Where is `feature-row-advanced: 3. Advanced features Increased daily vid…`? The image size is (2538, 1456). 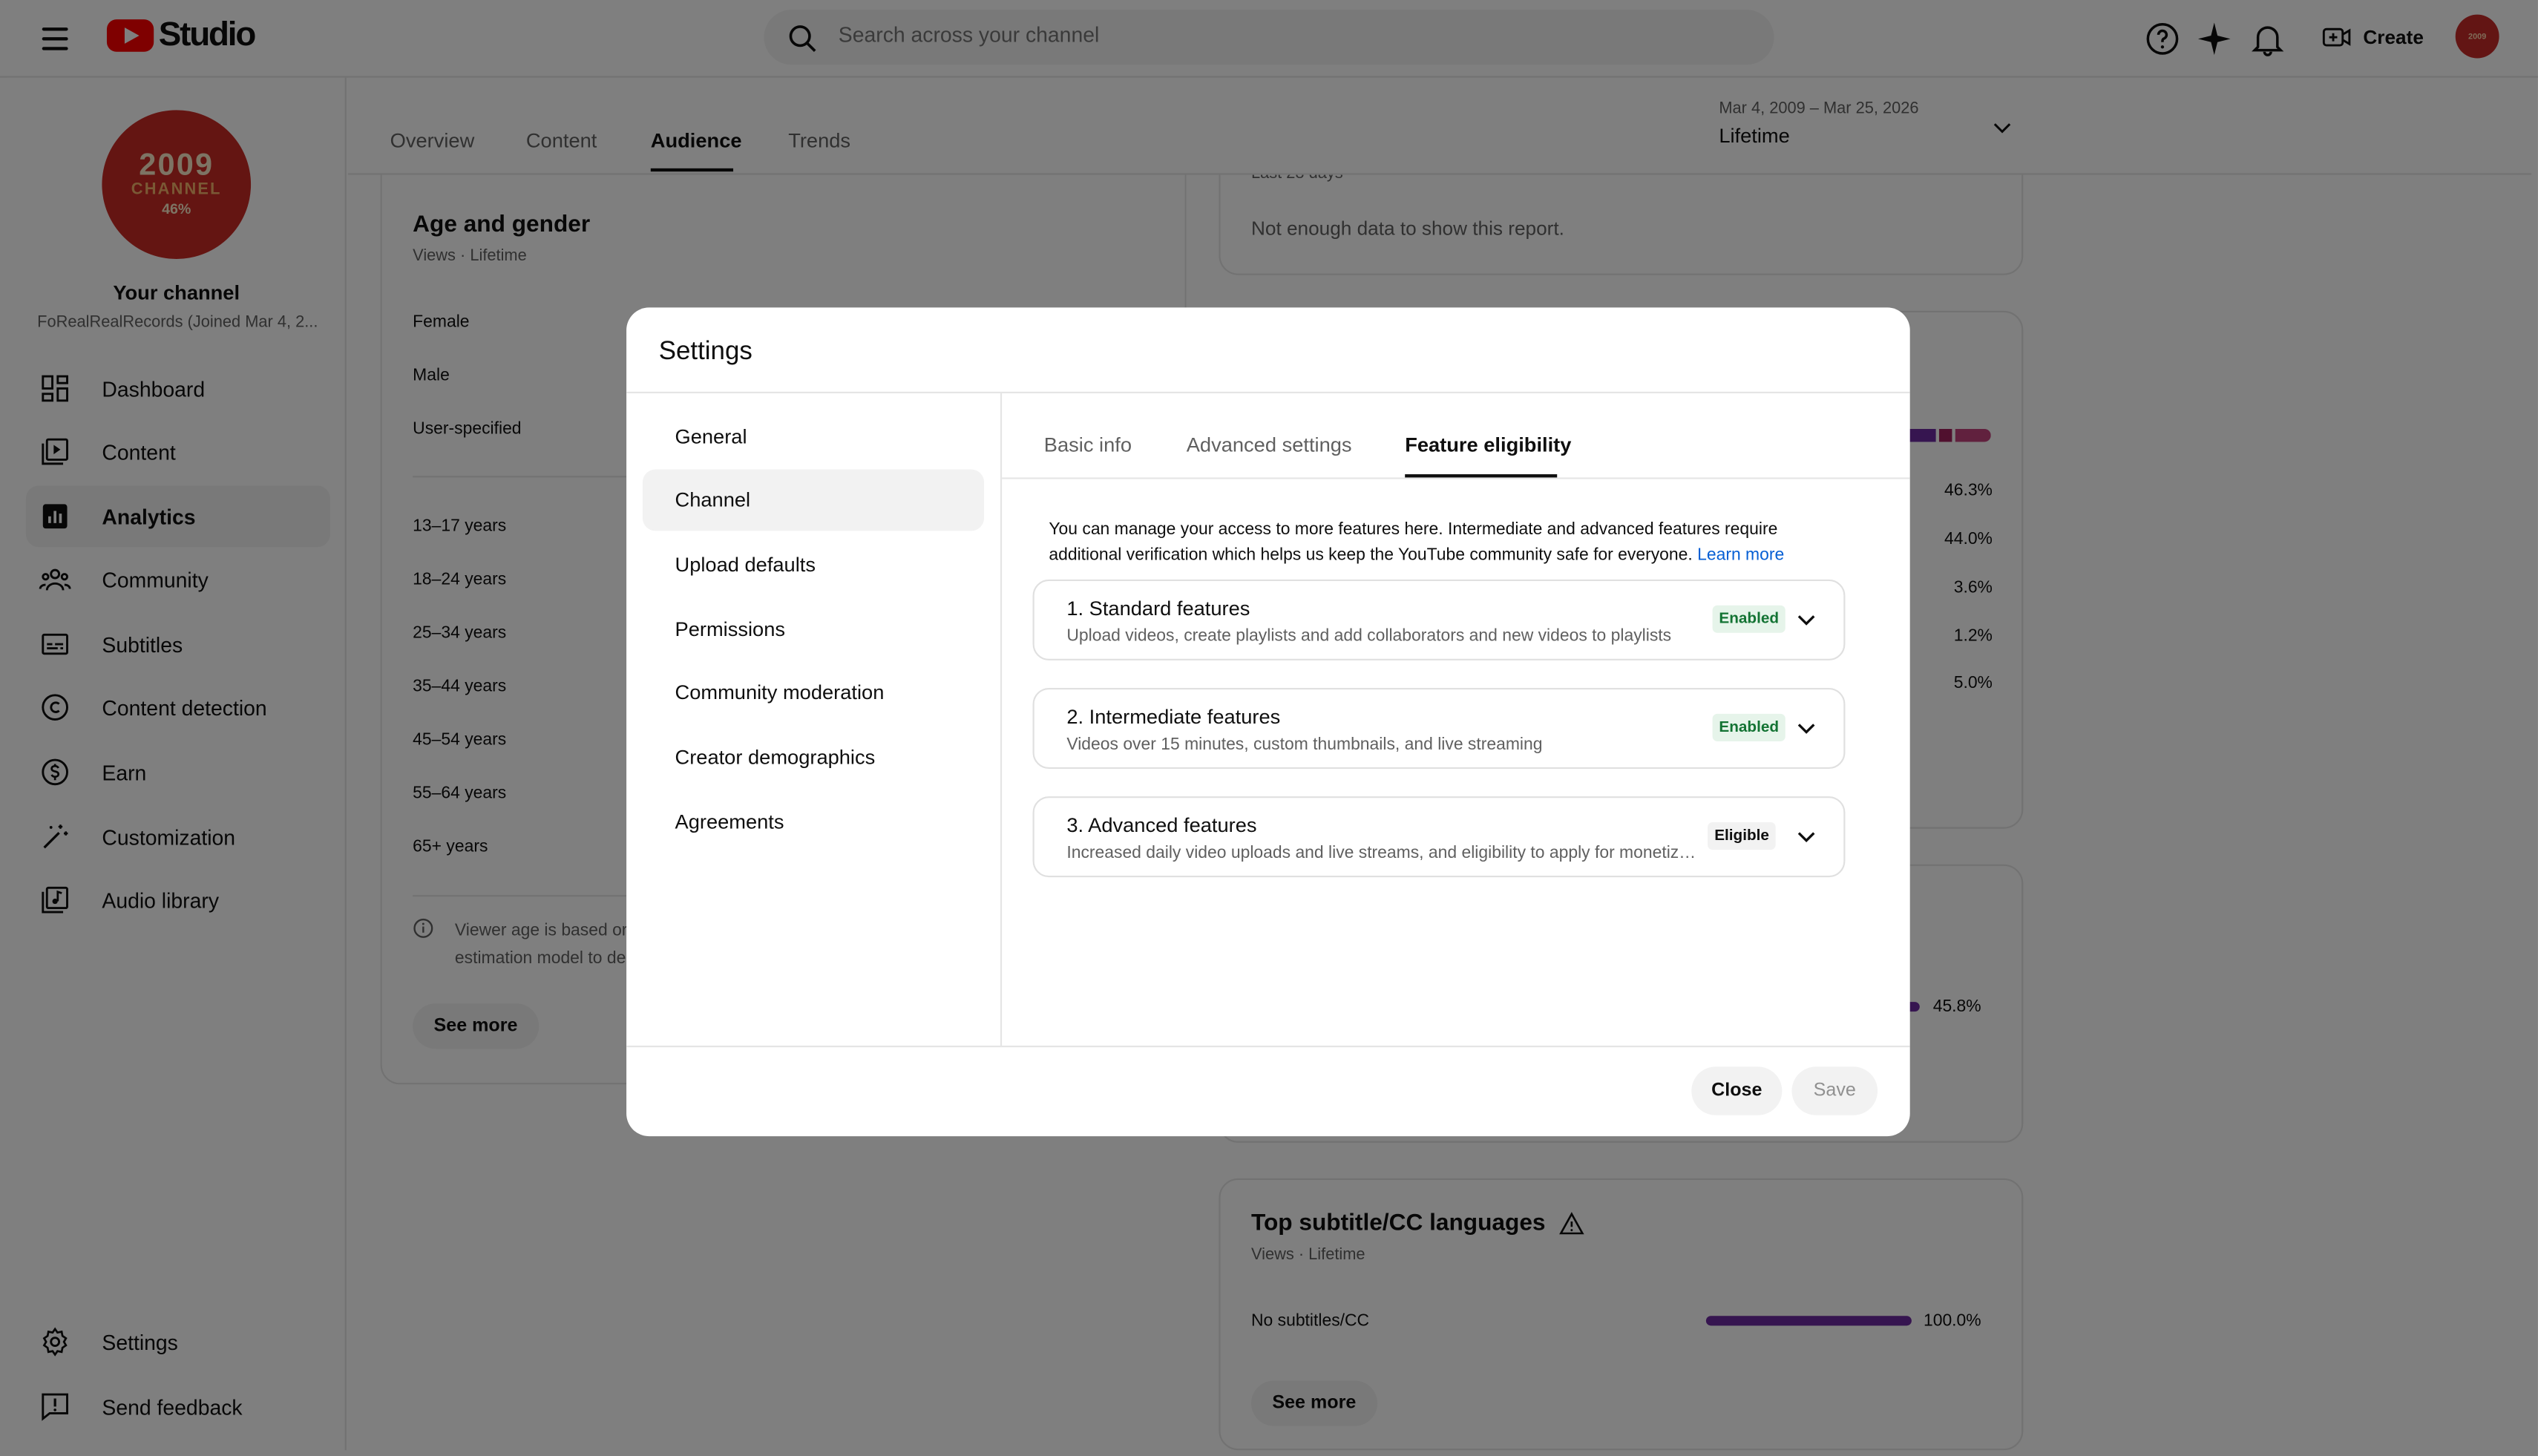
feature-row-advanced: 3. Advanced features Increased daily vid… is located at coordinates (1439, 837).